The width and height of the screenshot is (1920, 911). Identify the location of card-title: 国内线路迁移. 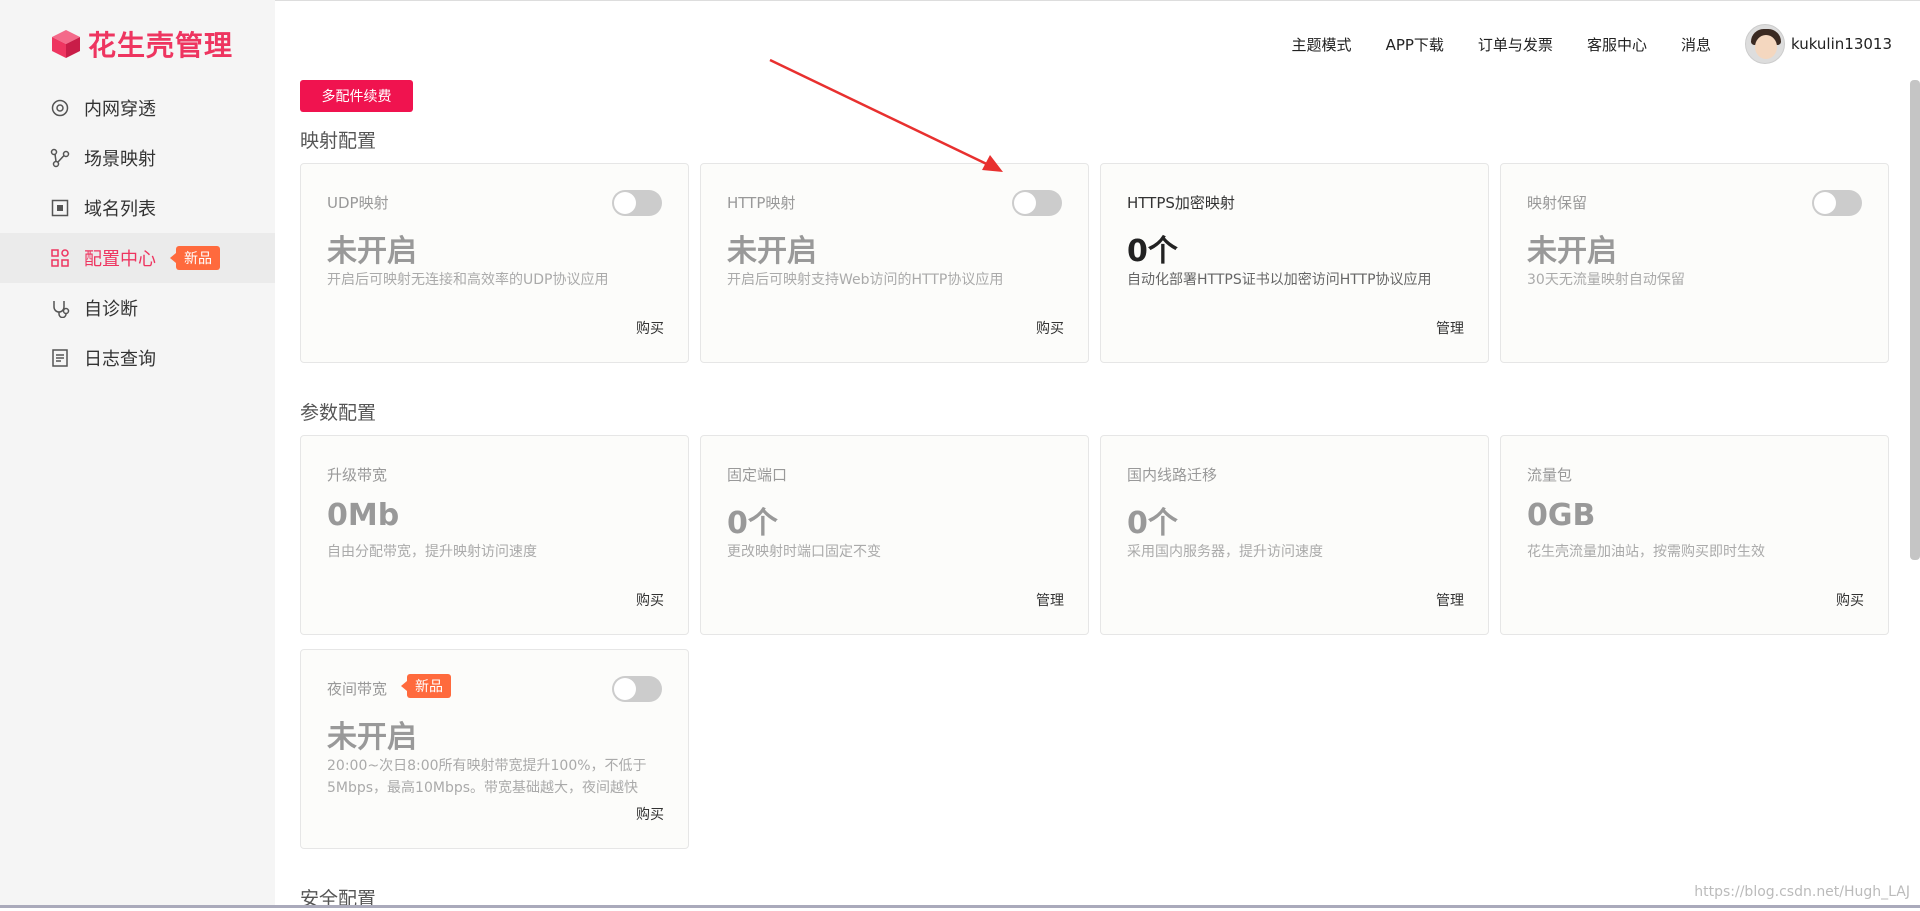
(1172, 474).